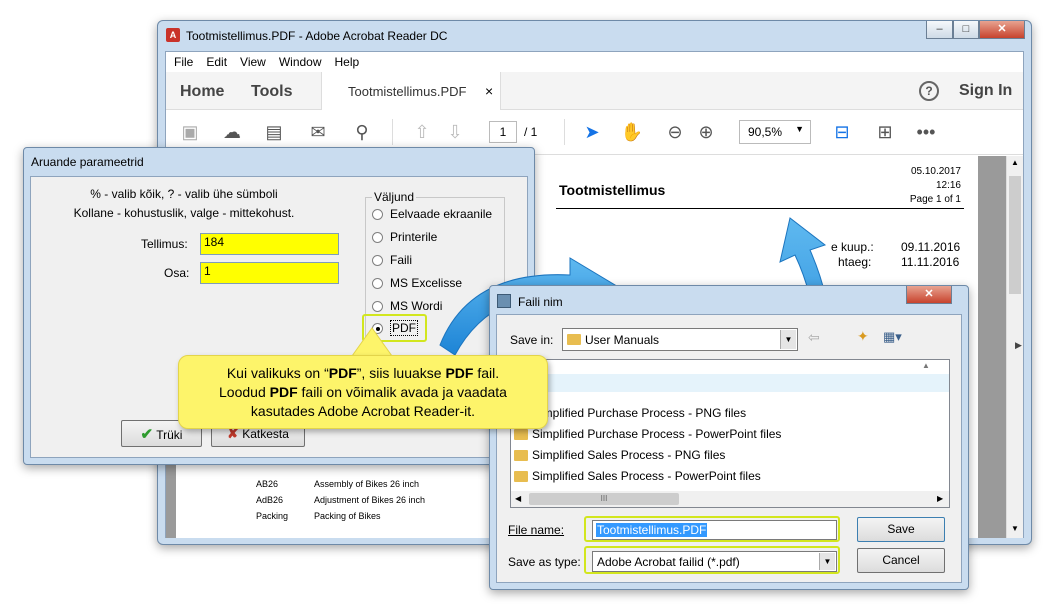 This screenshot has width=1054, height=613. Describe the element at coordinates (486, 373) in the screenshot. I see `callout-text: fail.` at that location.